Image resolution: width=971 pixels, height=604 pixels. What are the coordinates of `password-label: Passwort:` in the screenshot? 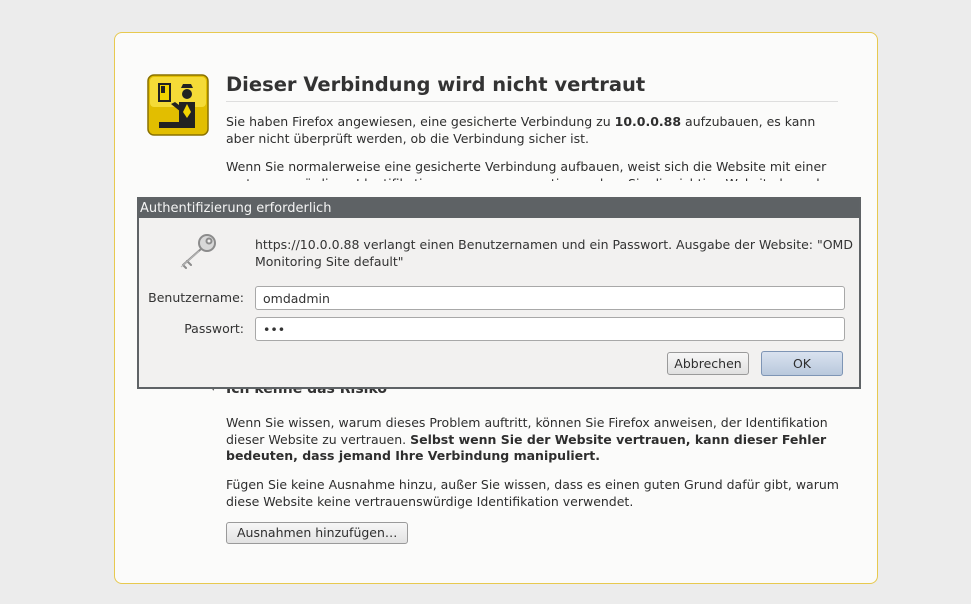 It's located at (214, 328).